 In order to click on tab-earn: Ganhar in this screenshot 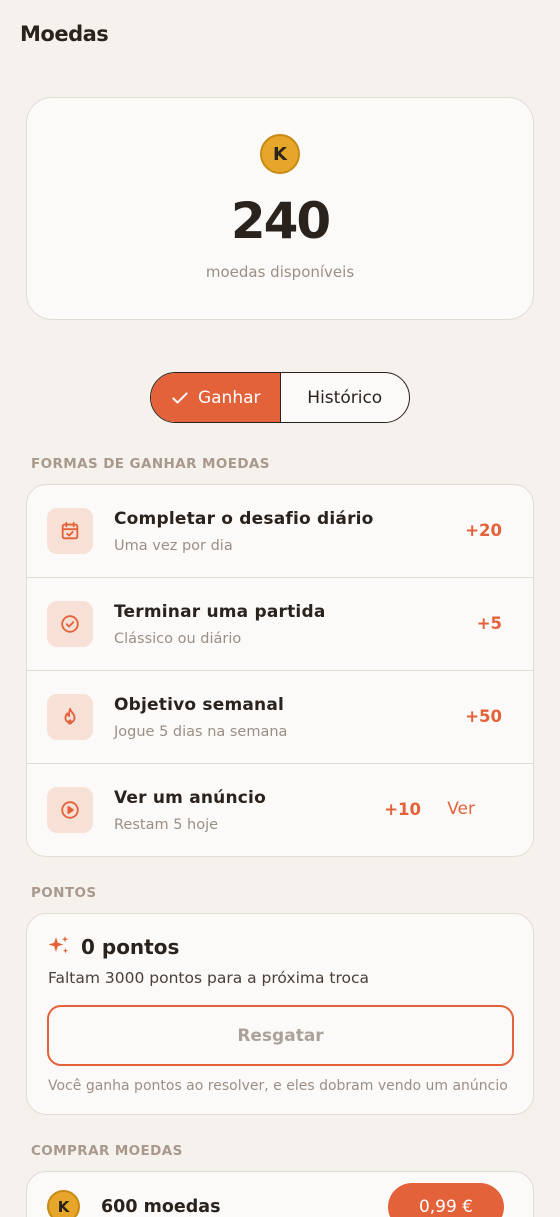, I will do `click(216, 397)`.